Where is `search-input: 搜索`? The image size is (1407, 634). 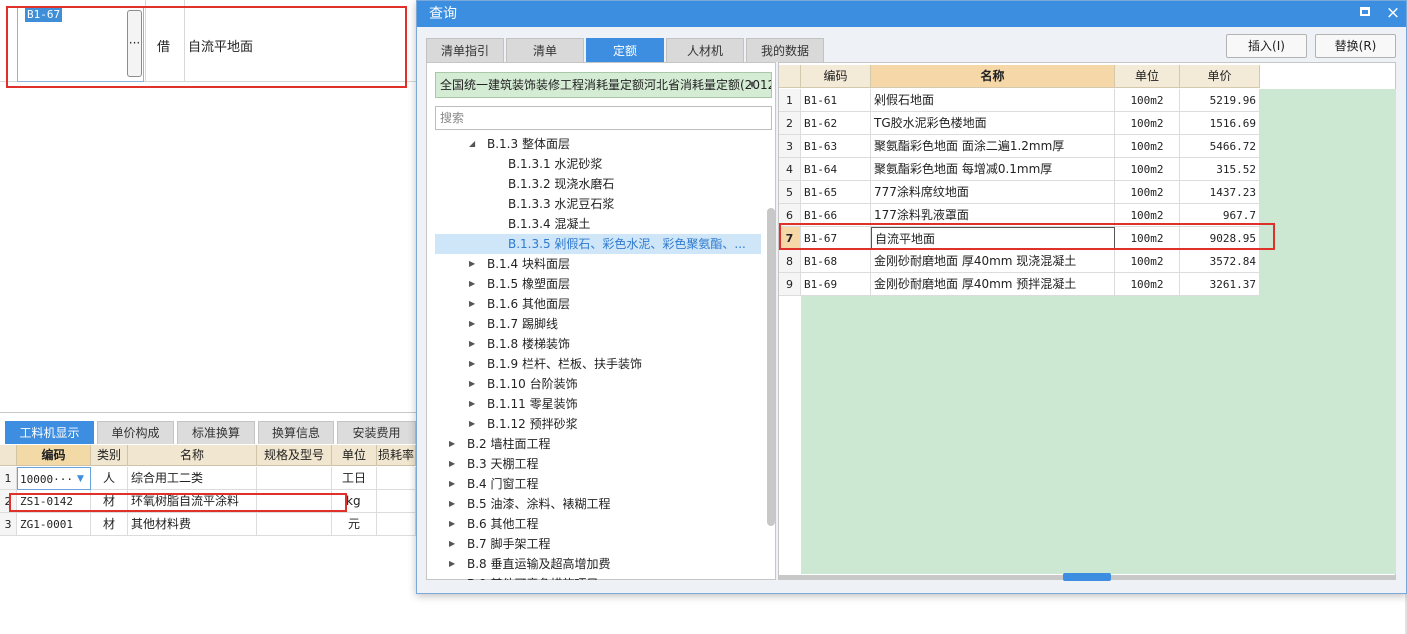
search-input: 搜索 is located at coordinates (603, 118).